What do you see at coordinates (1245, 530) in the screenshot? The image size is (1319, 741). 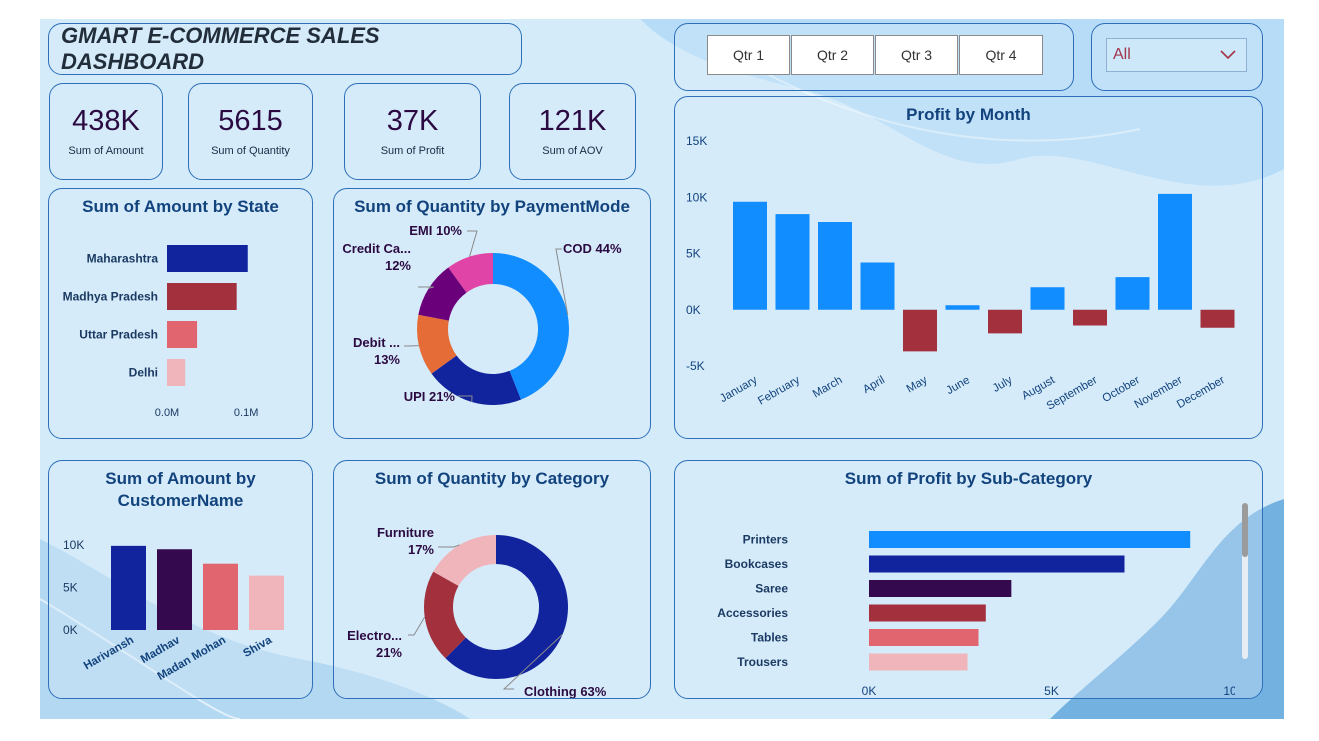 I see `scrollbar-thumb` at bounding box center [1245, 530].